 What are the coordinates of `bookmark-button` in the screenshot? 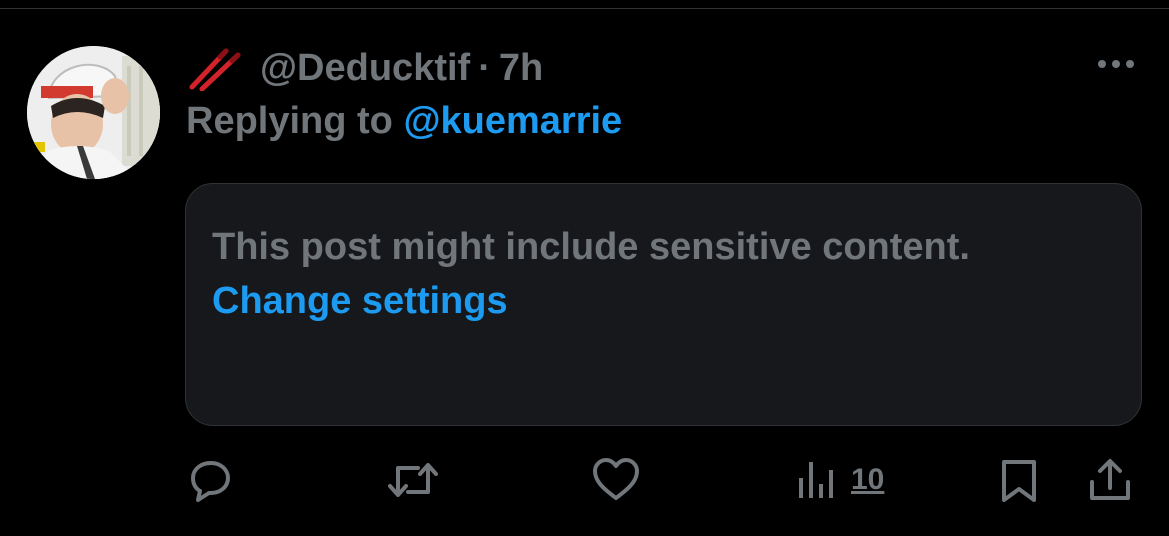 It's located at (1019, 480).